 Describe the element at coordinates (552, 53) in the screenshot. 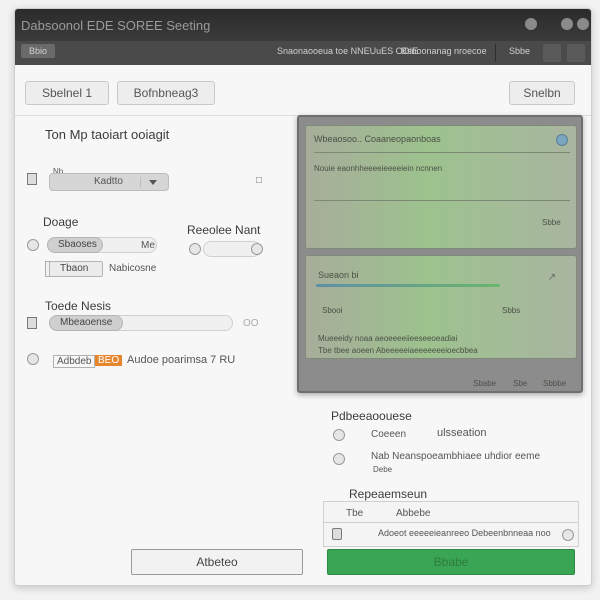

I see `menu-window-button` at that location.